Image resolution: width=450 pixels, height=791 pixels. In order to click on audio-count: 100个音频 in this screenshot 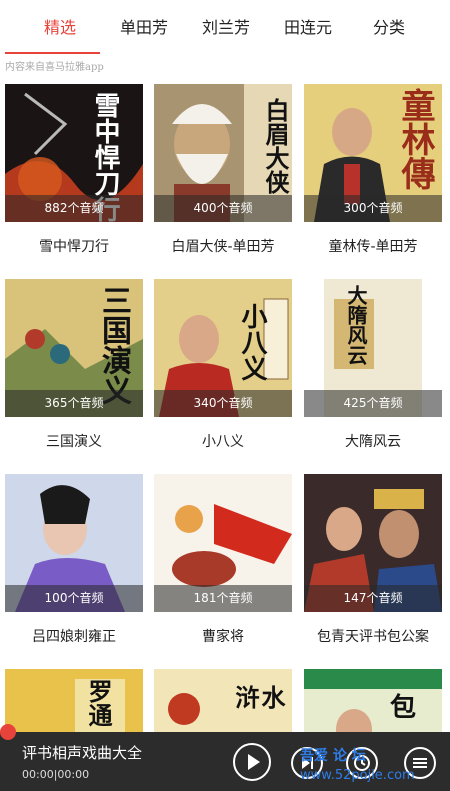, I will do `click(74, 598)`.